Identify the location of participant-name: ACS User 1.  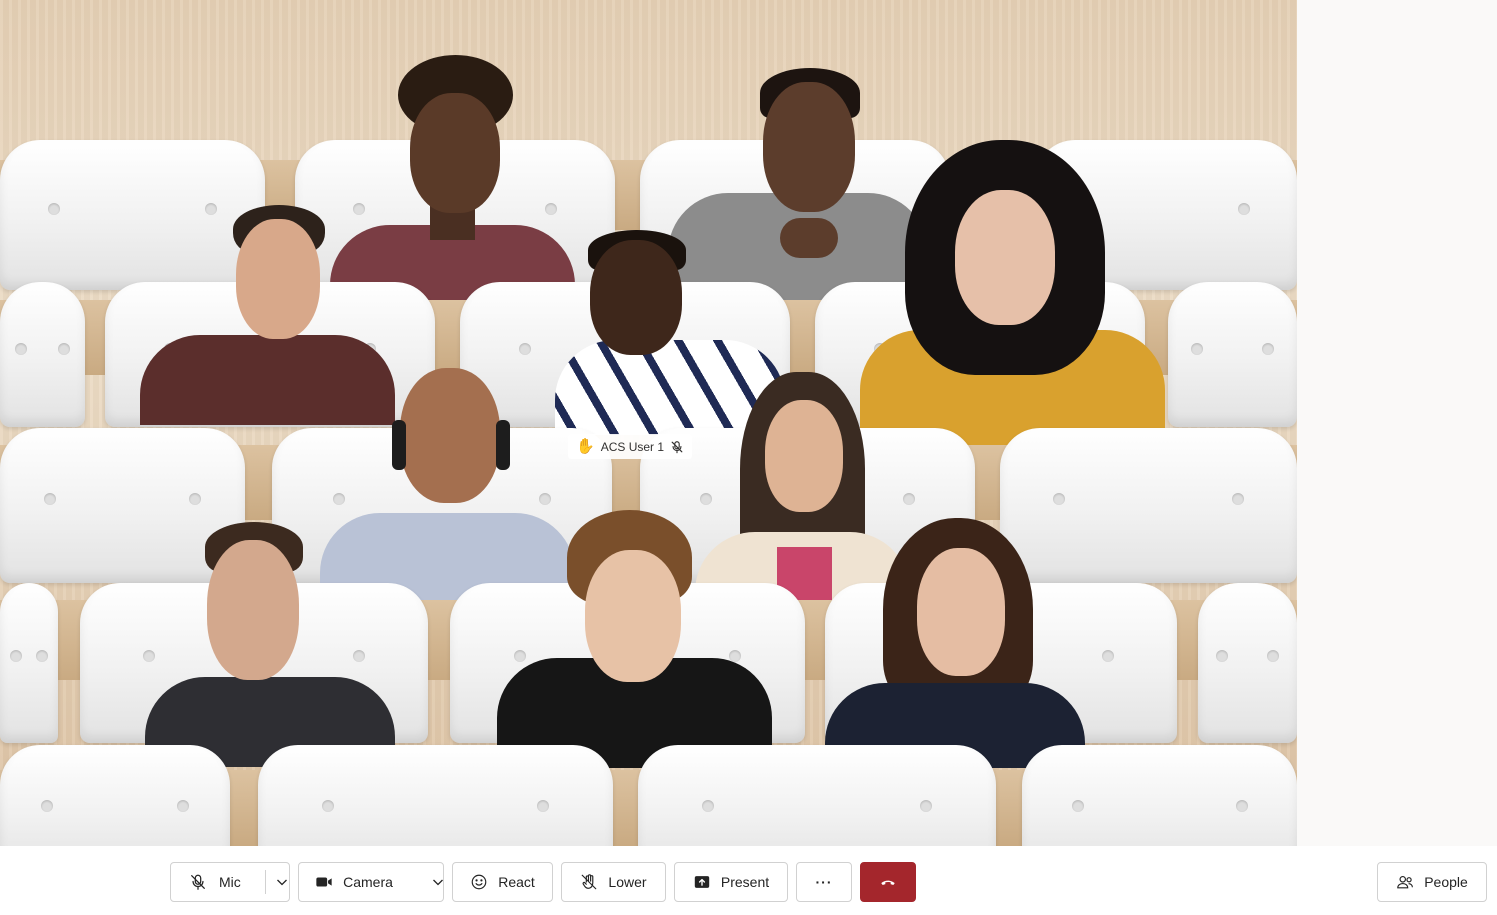
(632, 446).